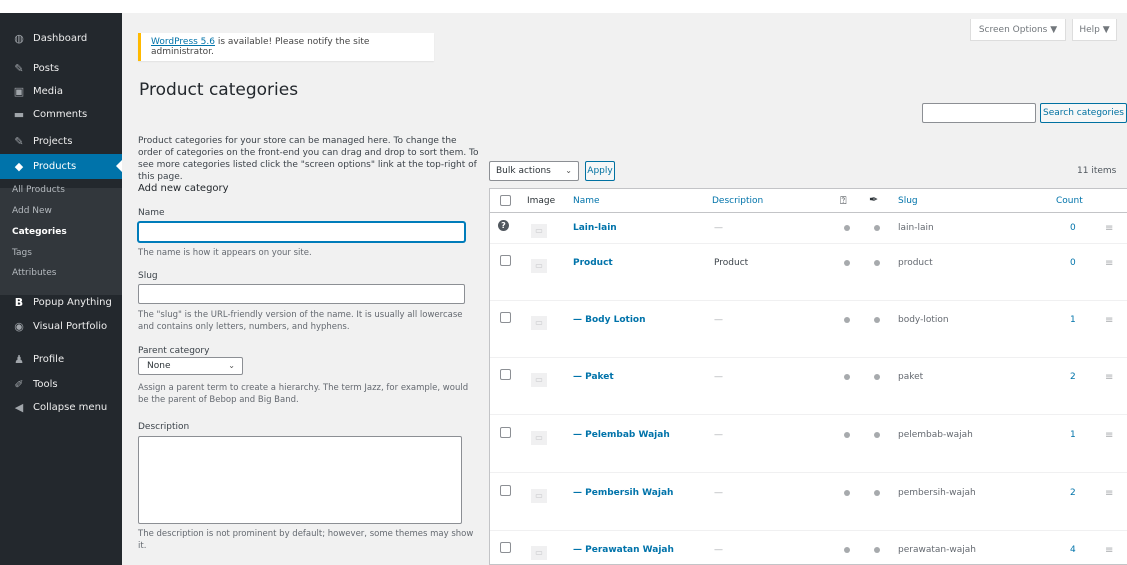  What do you see at coordinates (61, 326) in the screenshot?
I see `menu-visual-portfolio: ◉ Visual Portfolio` at bounding box center [61, 326].